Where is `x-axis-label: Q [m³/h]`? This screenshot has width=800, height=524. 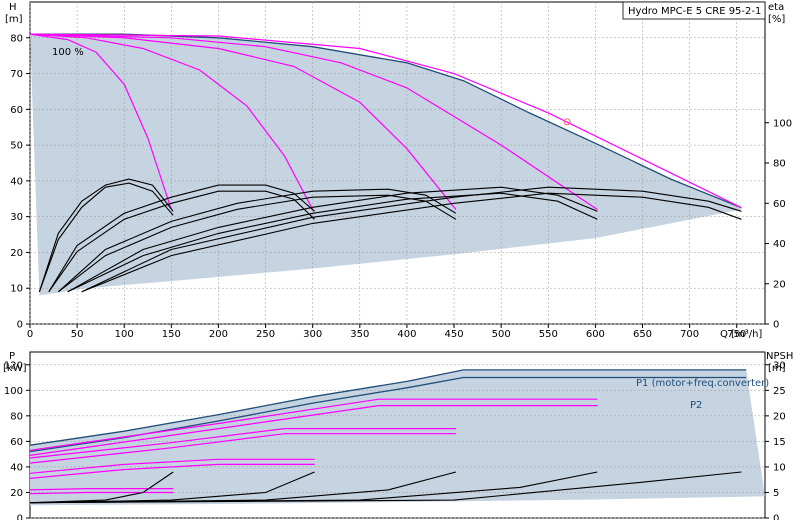
x-axis-label: Q [m³/h] is located at coordinates (741, 334).